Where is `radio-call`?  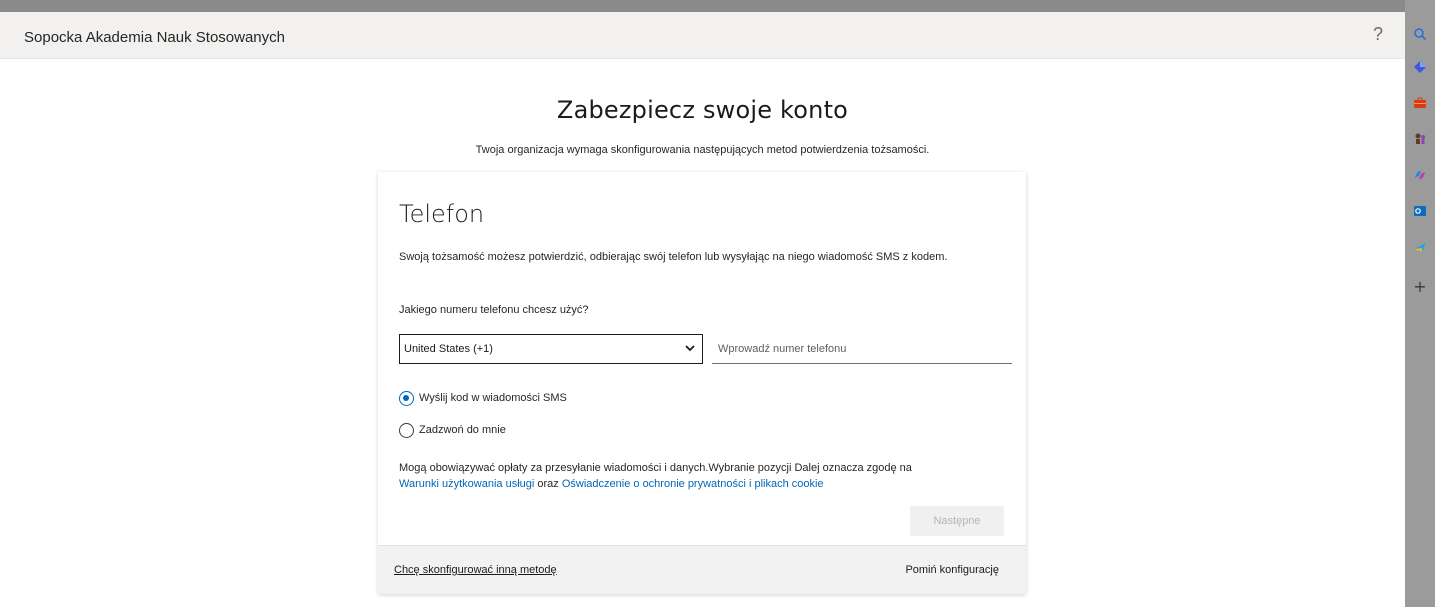 radio-call is located at coordinates (406, 430).